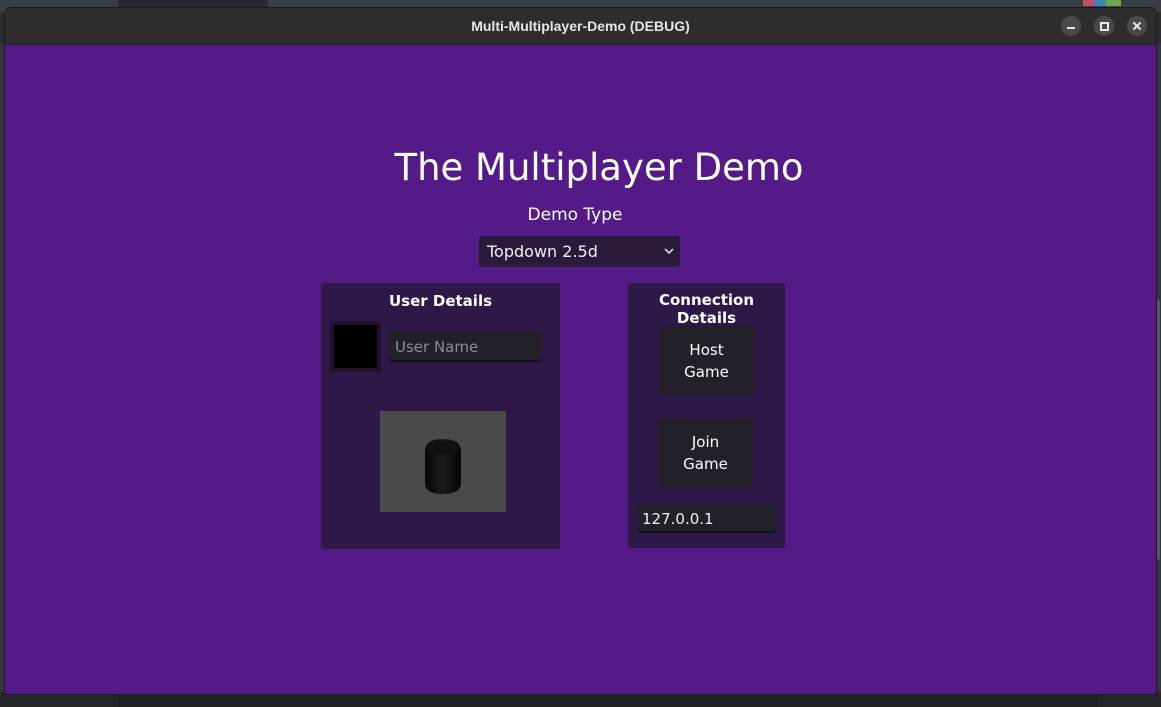 The image size is (1161, 707). Describe the element at coordinates (1104, 26) in the screenshot. I see `maximize-icon` at that location.